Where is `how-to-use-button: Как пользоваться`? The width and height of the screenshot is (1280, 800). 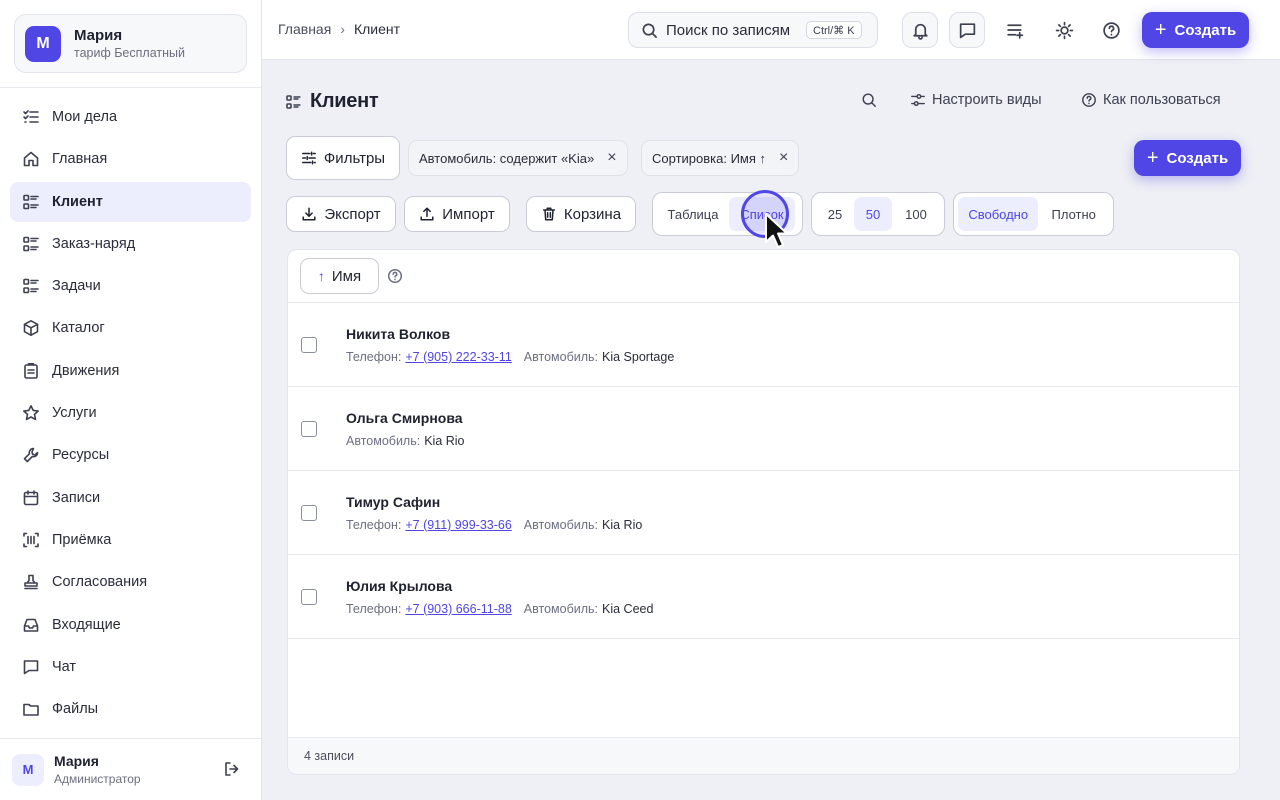
how-to-use-button: Как пользоваться is located at coordinates (1151, 100).